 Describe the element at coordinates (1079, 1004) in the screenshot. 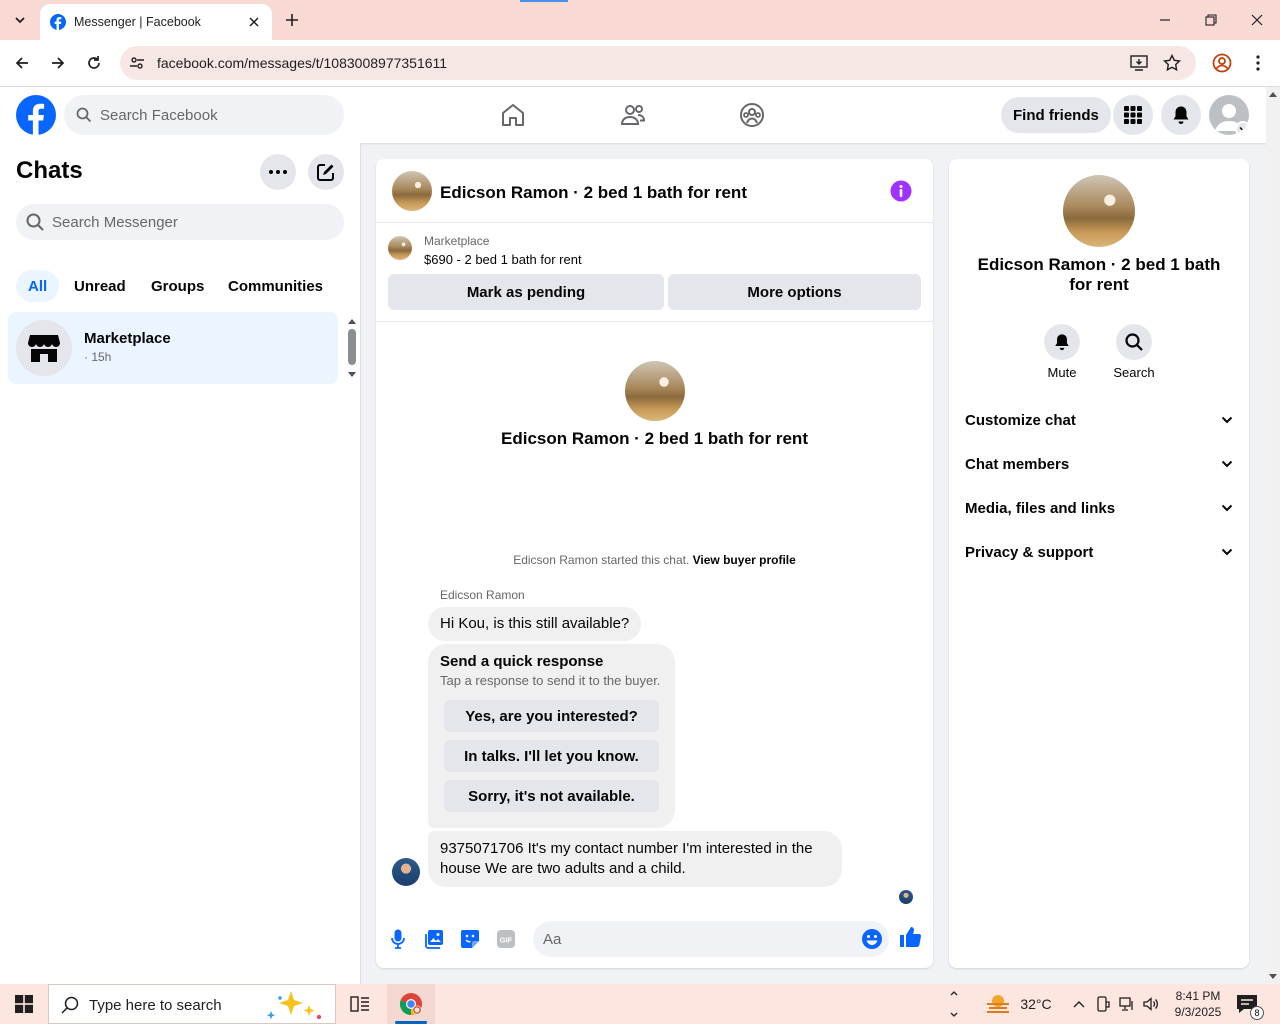

I see `show-hidden-icons-button` at that location.